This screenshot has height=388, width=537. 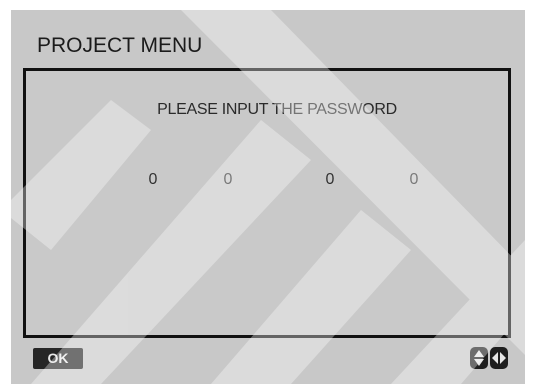 I want to click on password-prompt: PLEASE INPUT THE PASSWORD, so click(x=277, y=109).